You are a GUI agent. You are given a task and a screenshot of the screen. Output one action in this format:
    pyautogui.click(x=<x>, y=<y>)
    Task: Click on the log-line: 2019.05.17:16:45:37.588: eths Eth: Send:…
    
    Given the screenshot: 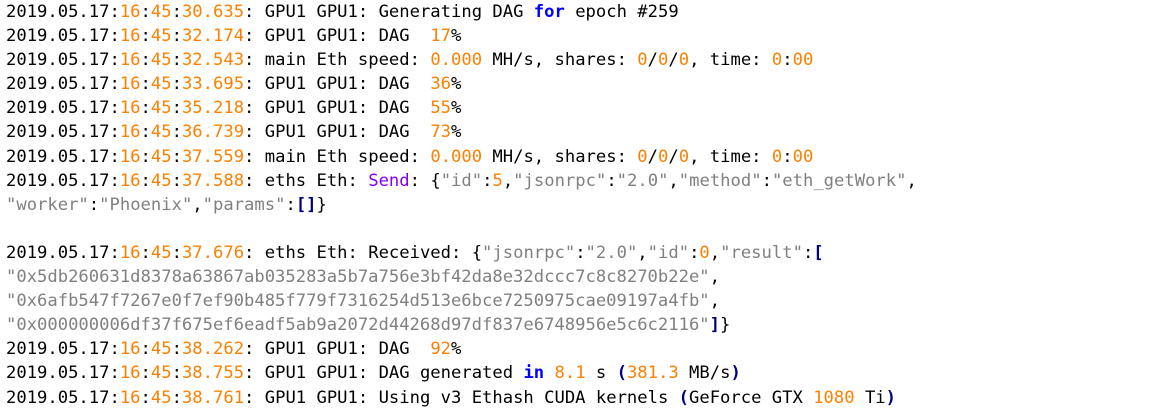 What is the action you would take?
    pyautogui.click(x=461, y=181)
    